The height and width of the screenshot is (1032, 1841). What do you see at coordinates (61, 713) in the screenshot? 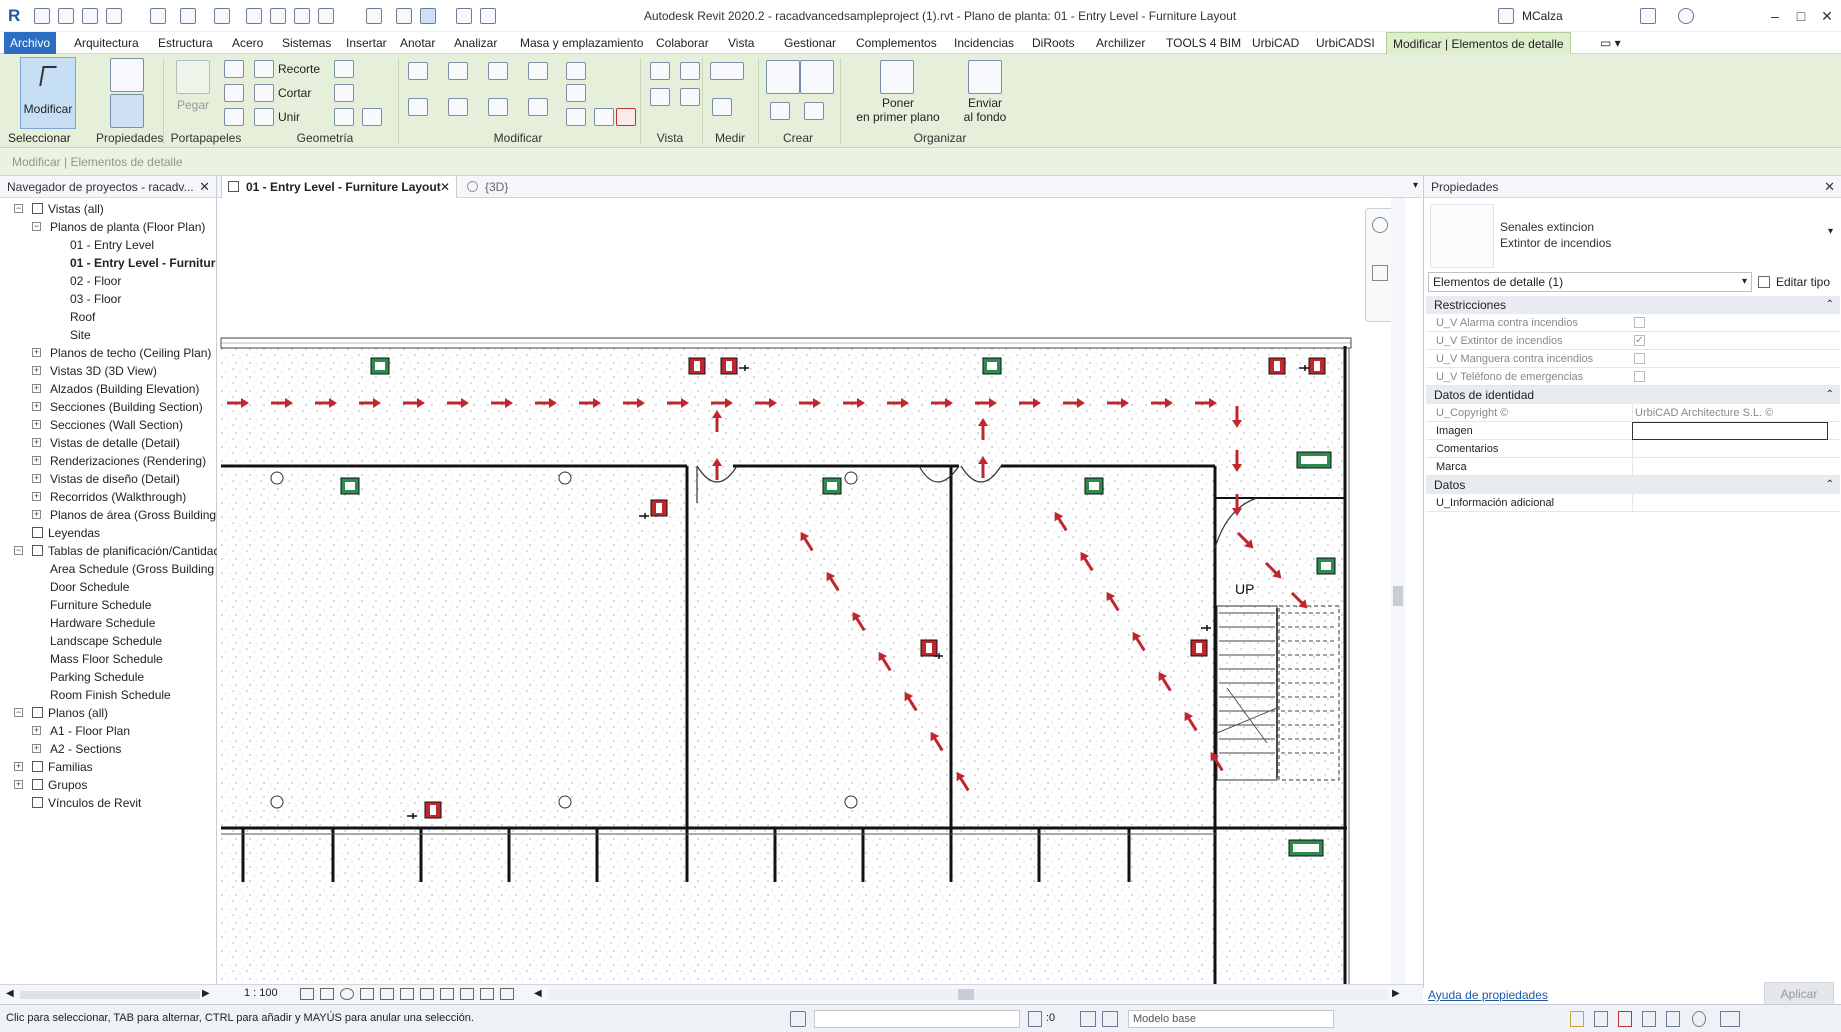
I see `browser-item: − Planos (all)` at bounding box center [61, 713].